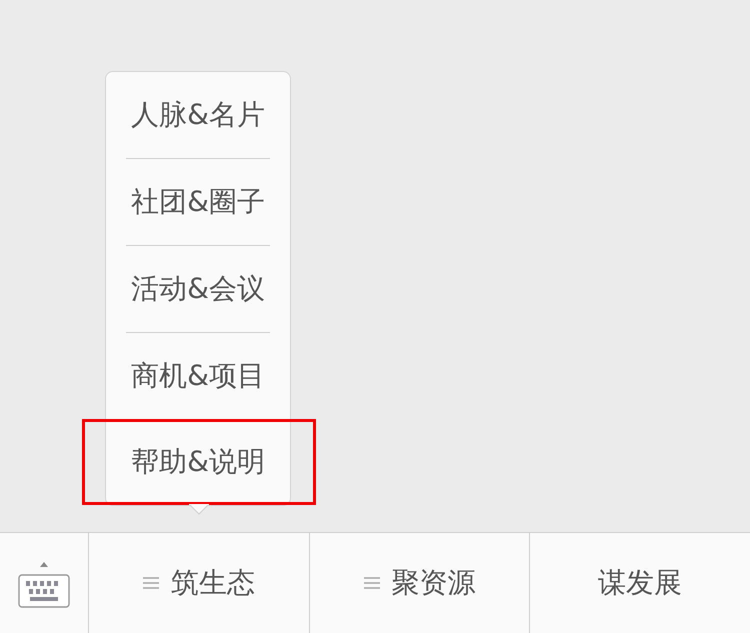 This screenshot has width=750, height=633. Describe the element at coordinates (198, 376) in the screenshot. I see `menu-item: 商机&项目` at that location.